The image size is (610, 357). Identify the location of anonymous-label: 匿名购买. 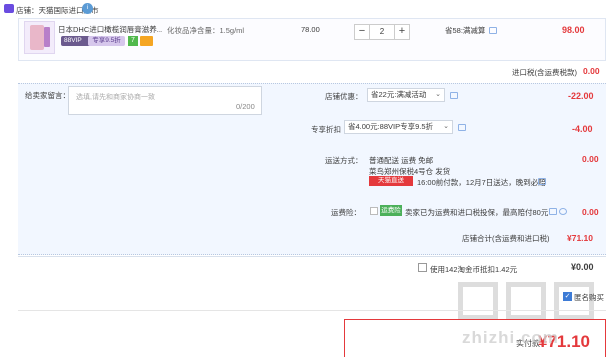
(589, 297).